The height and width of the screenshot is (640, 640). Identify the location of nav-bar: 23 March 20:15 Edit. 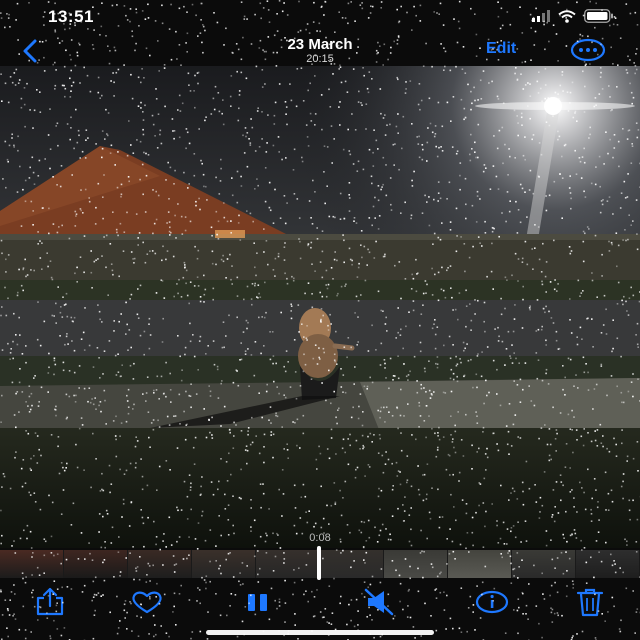
(320, 51).